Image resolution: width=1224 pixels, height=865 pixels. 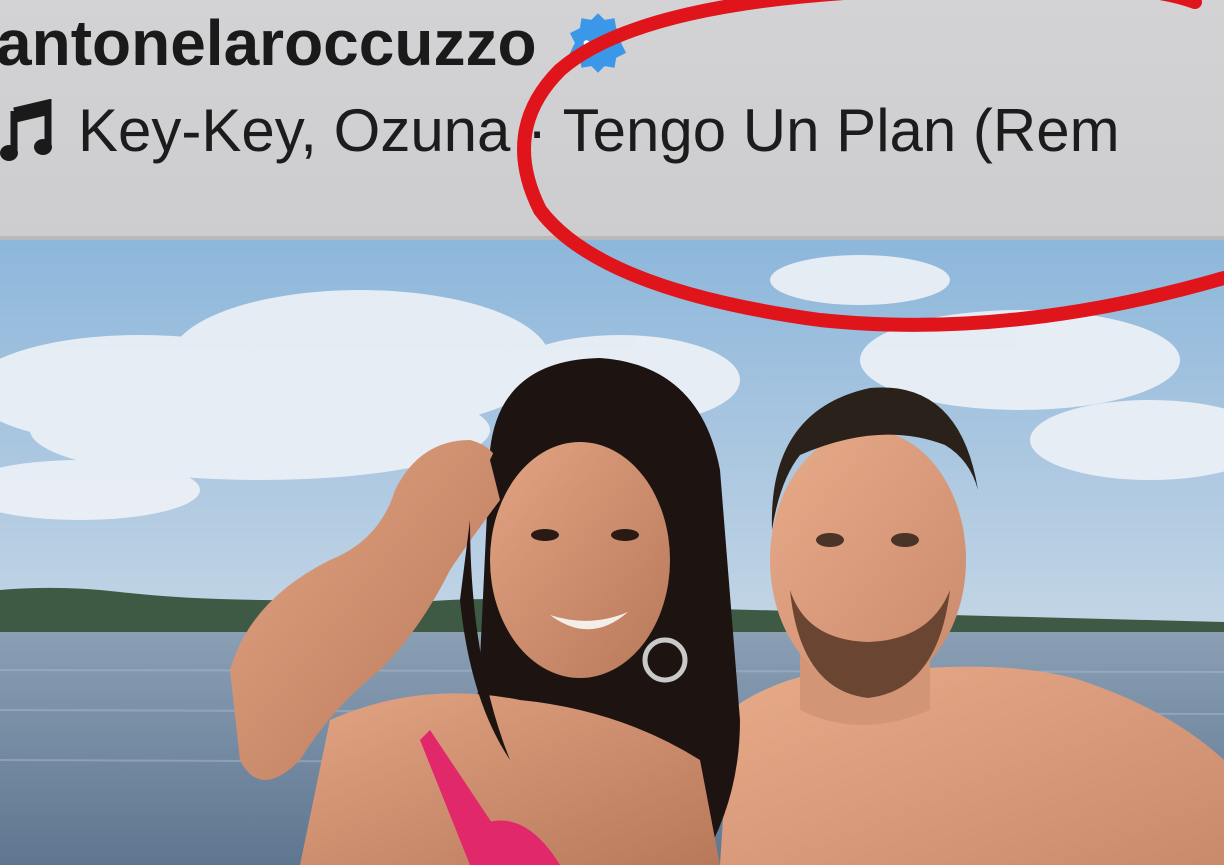 I want to click on music-note-icon, so click(x=26, y=129).